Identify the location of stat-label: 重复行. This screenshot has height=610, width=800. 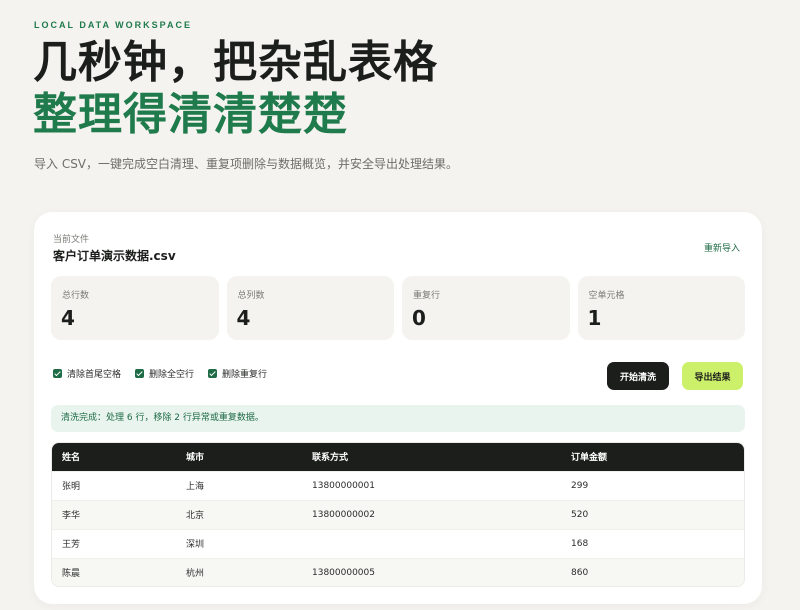
(427, 296).